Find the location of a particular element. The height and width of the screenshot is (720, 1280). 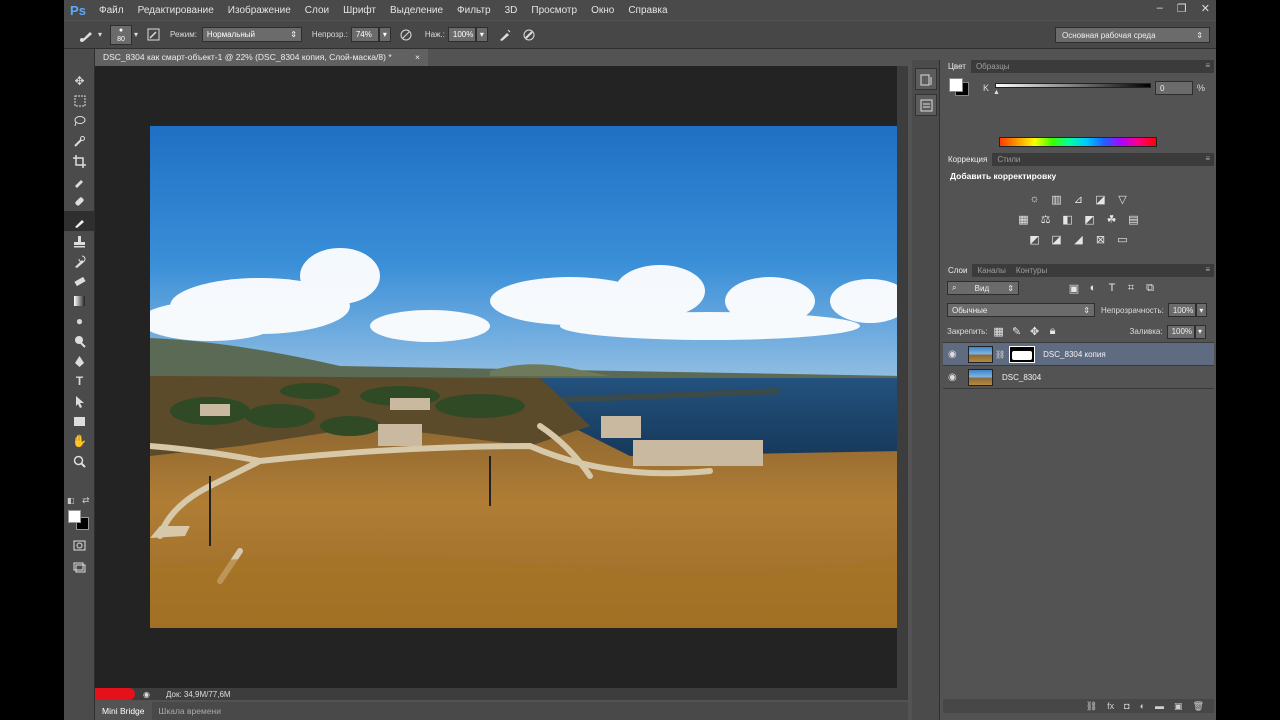

tab-adjustments: Коррекция is located at coordinates (968, 159).